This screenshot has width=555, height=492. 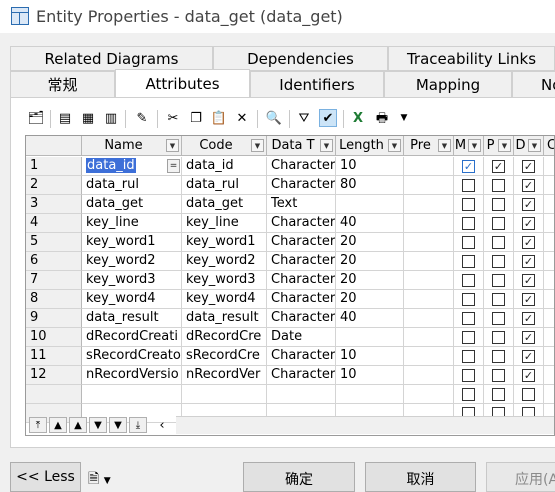 What do you see at coordinates (533, 84) in the screenshot?
I see `tab-more: No` at bounding box center [533, 84].